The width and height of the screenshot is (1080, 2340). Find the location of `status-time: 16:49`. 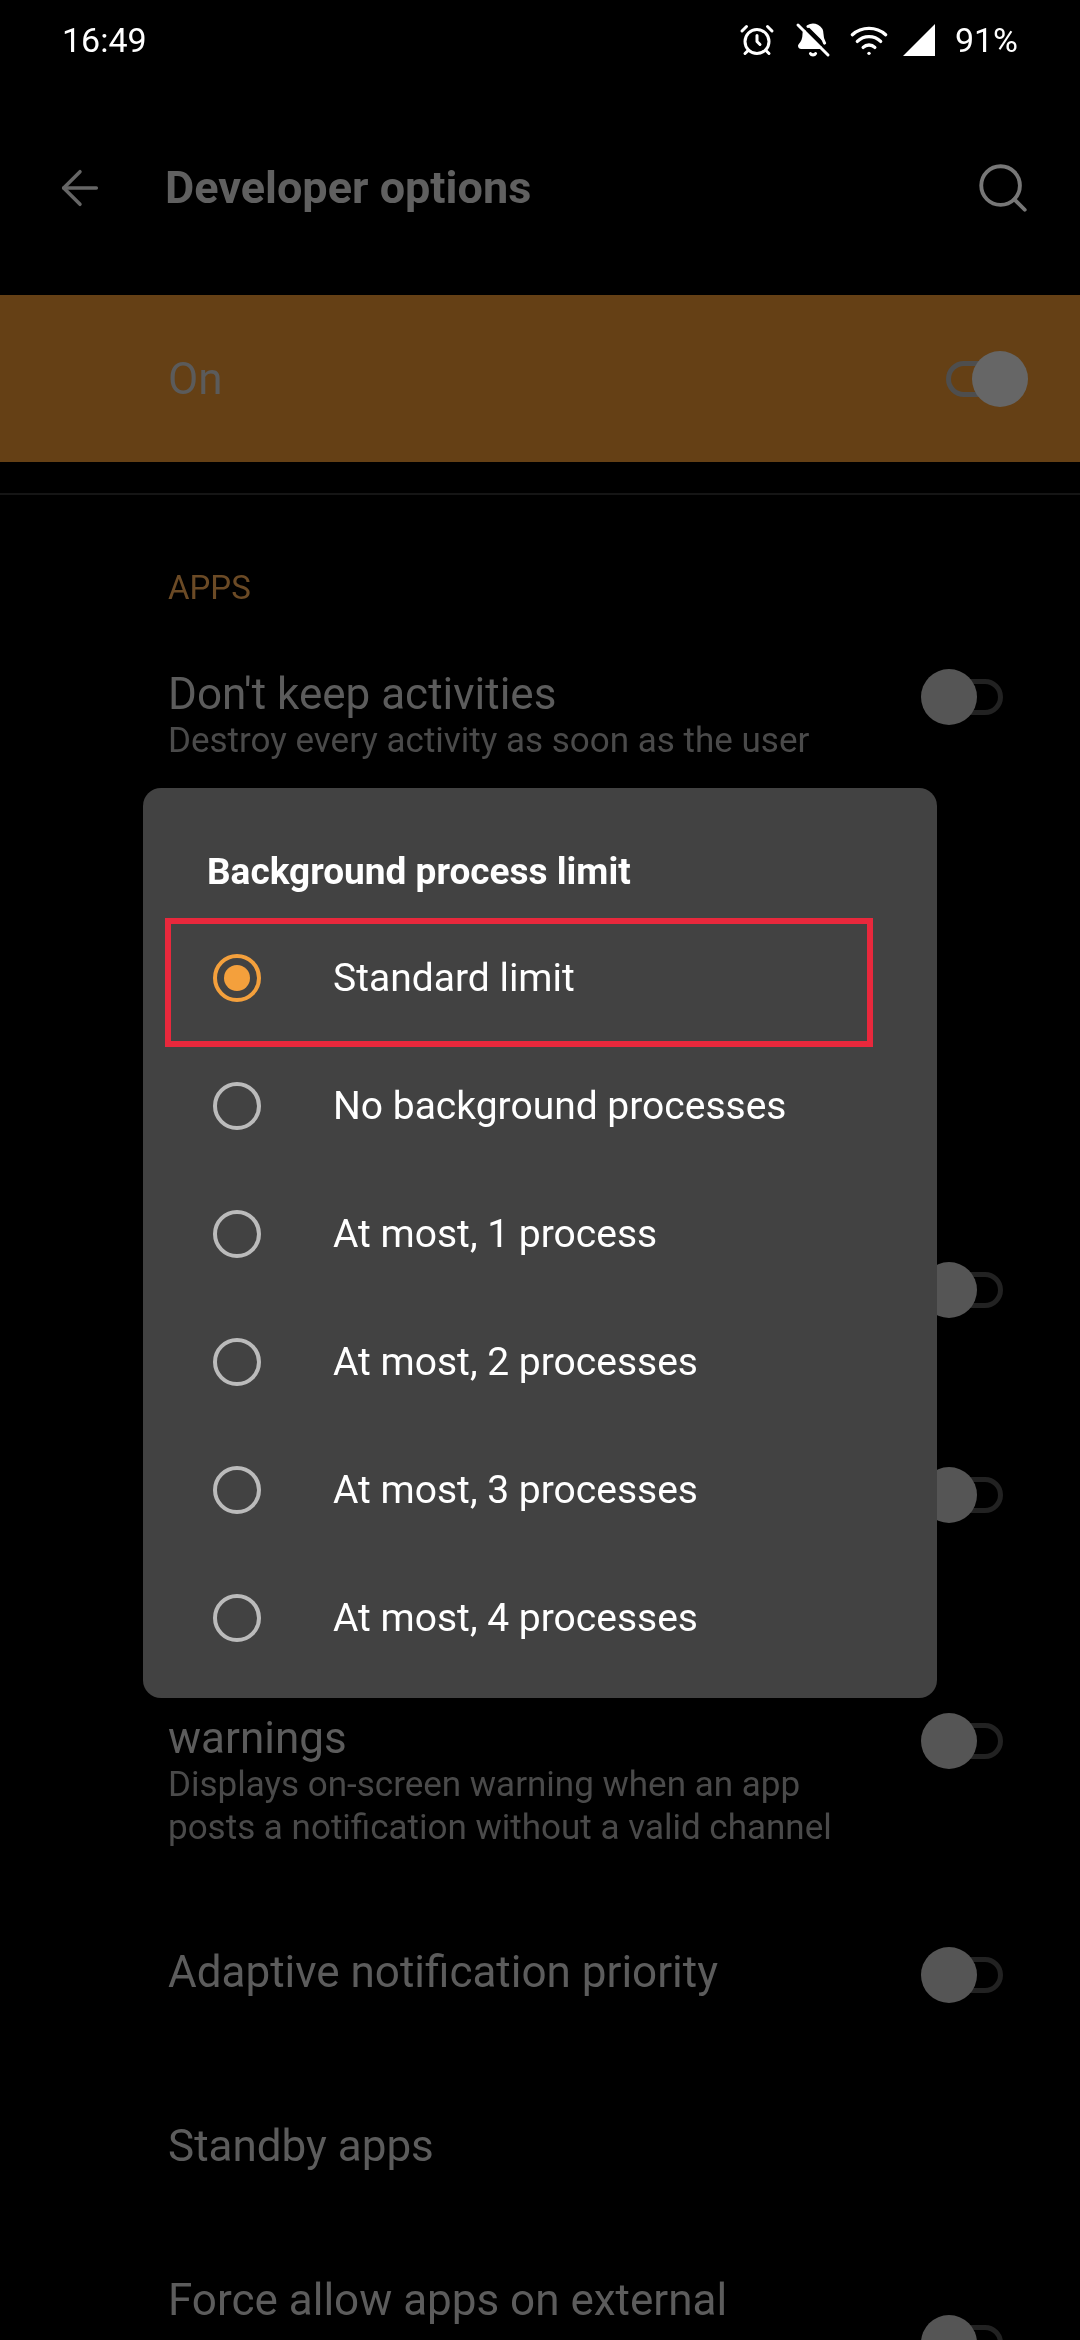

status-time: 16:49 is located at coordinates (104, 40).